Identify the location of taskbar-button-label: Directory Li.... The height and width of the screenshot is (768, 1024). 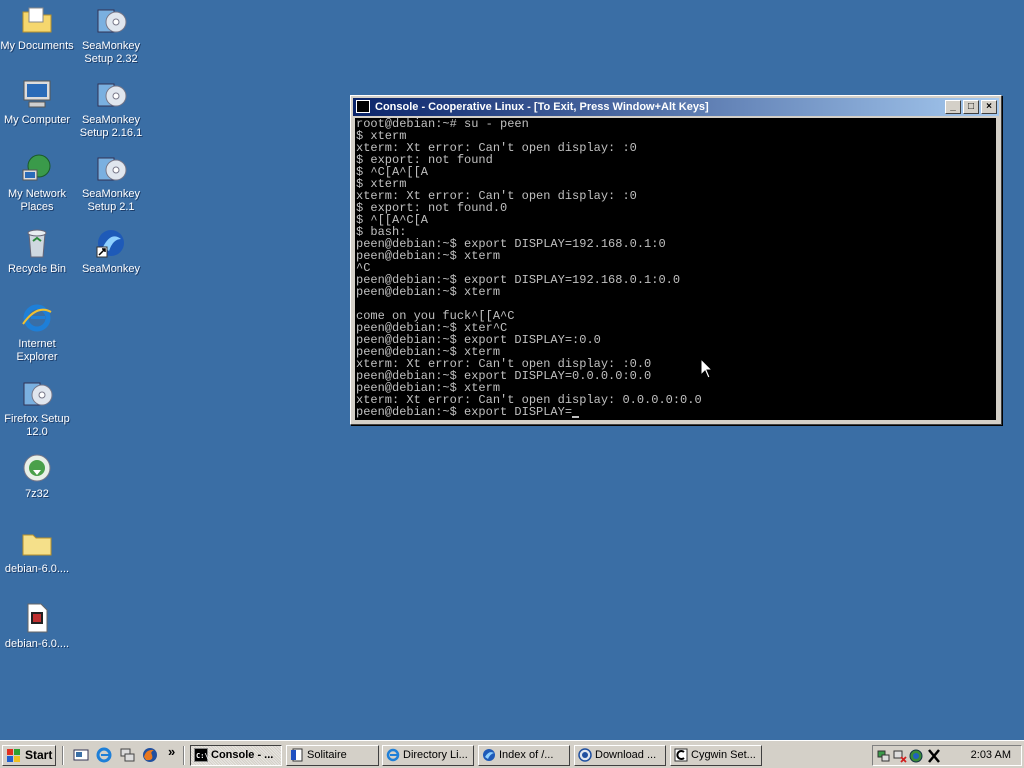
(435, 755).